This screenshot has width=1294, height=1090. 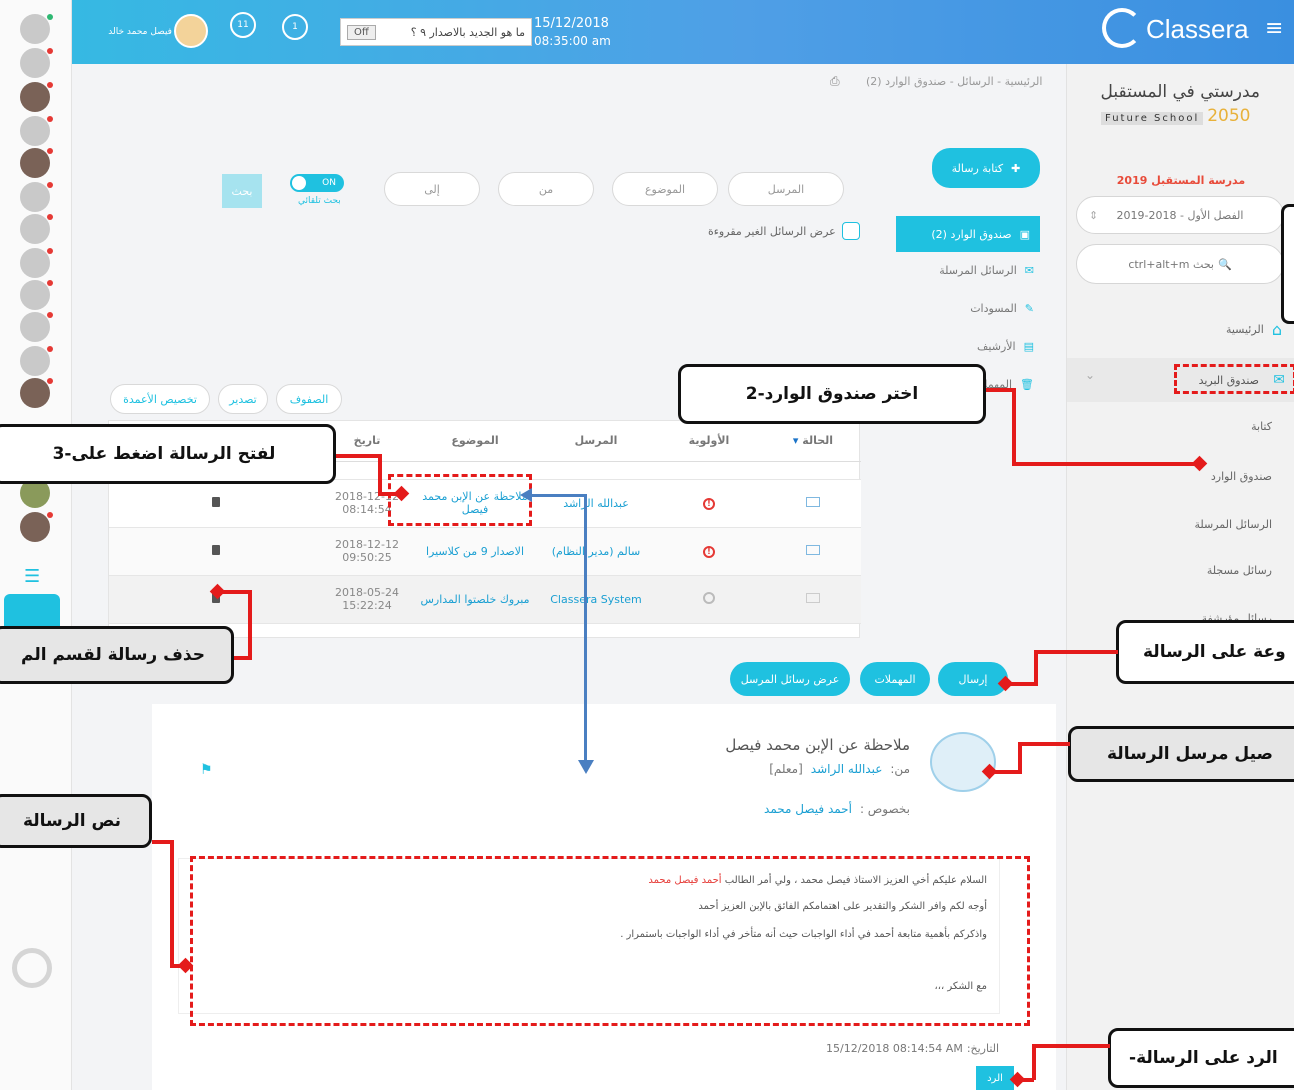 What do you see at coordinates (786, 189) in the screenshot?
I see `sender-filter: المرسل` at bounding box center [786, 189].